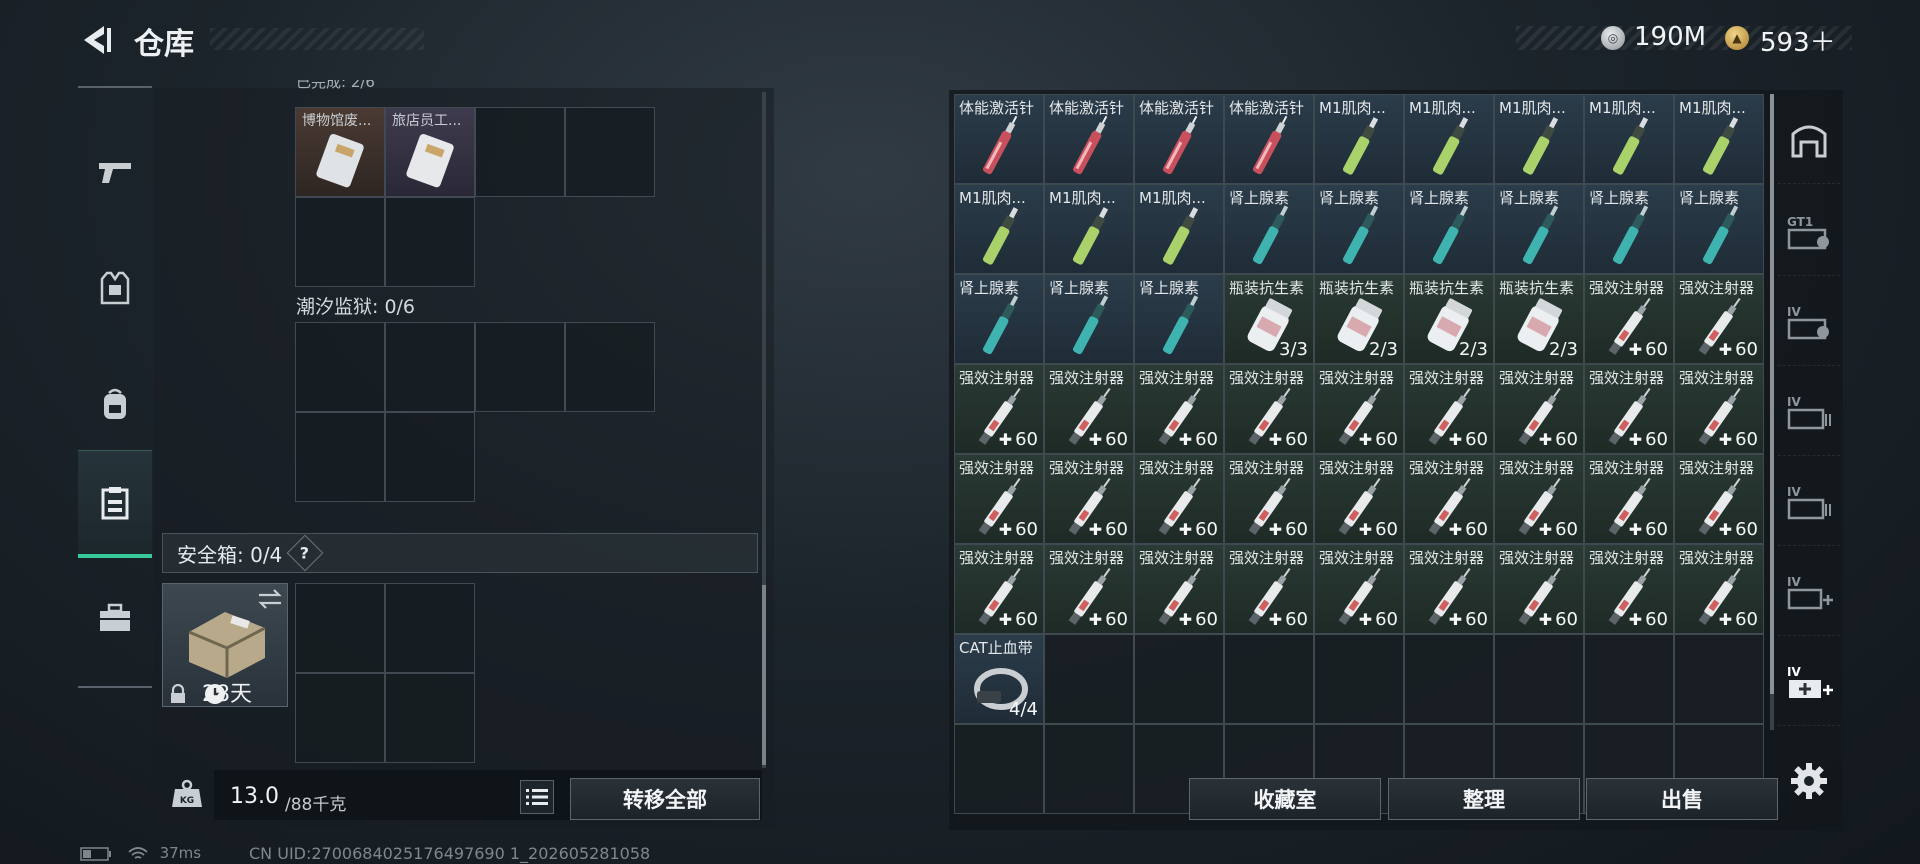 The height and width of the screenshot is (864, 1920). Describe the element at coordinates (665, 799) in the screenshot. I see `transfer-all-button: 转移全部` at that location.